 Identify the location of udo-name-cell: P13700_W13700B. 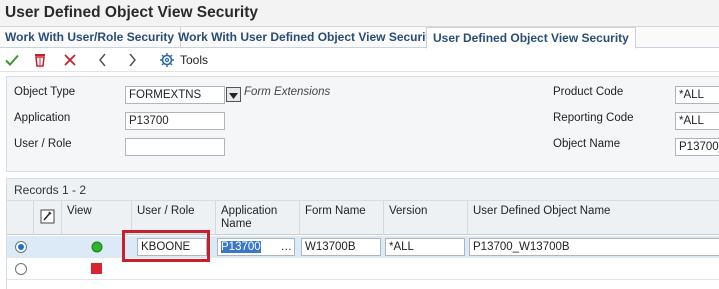
(594, 247).